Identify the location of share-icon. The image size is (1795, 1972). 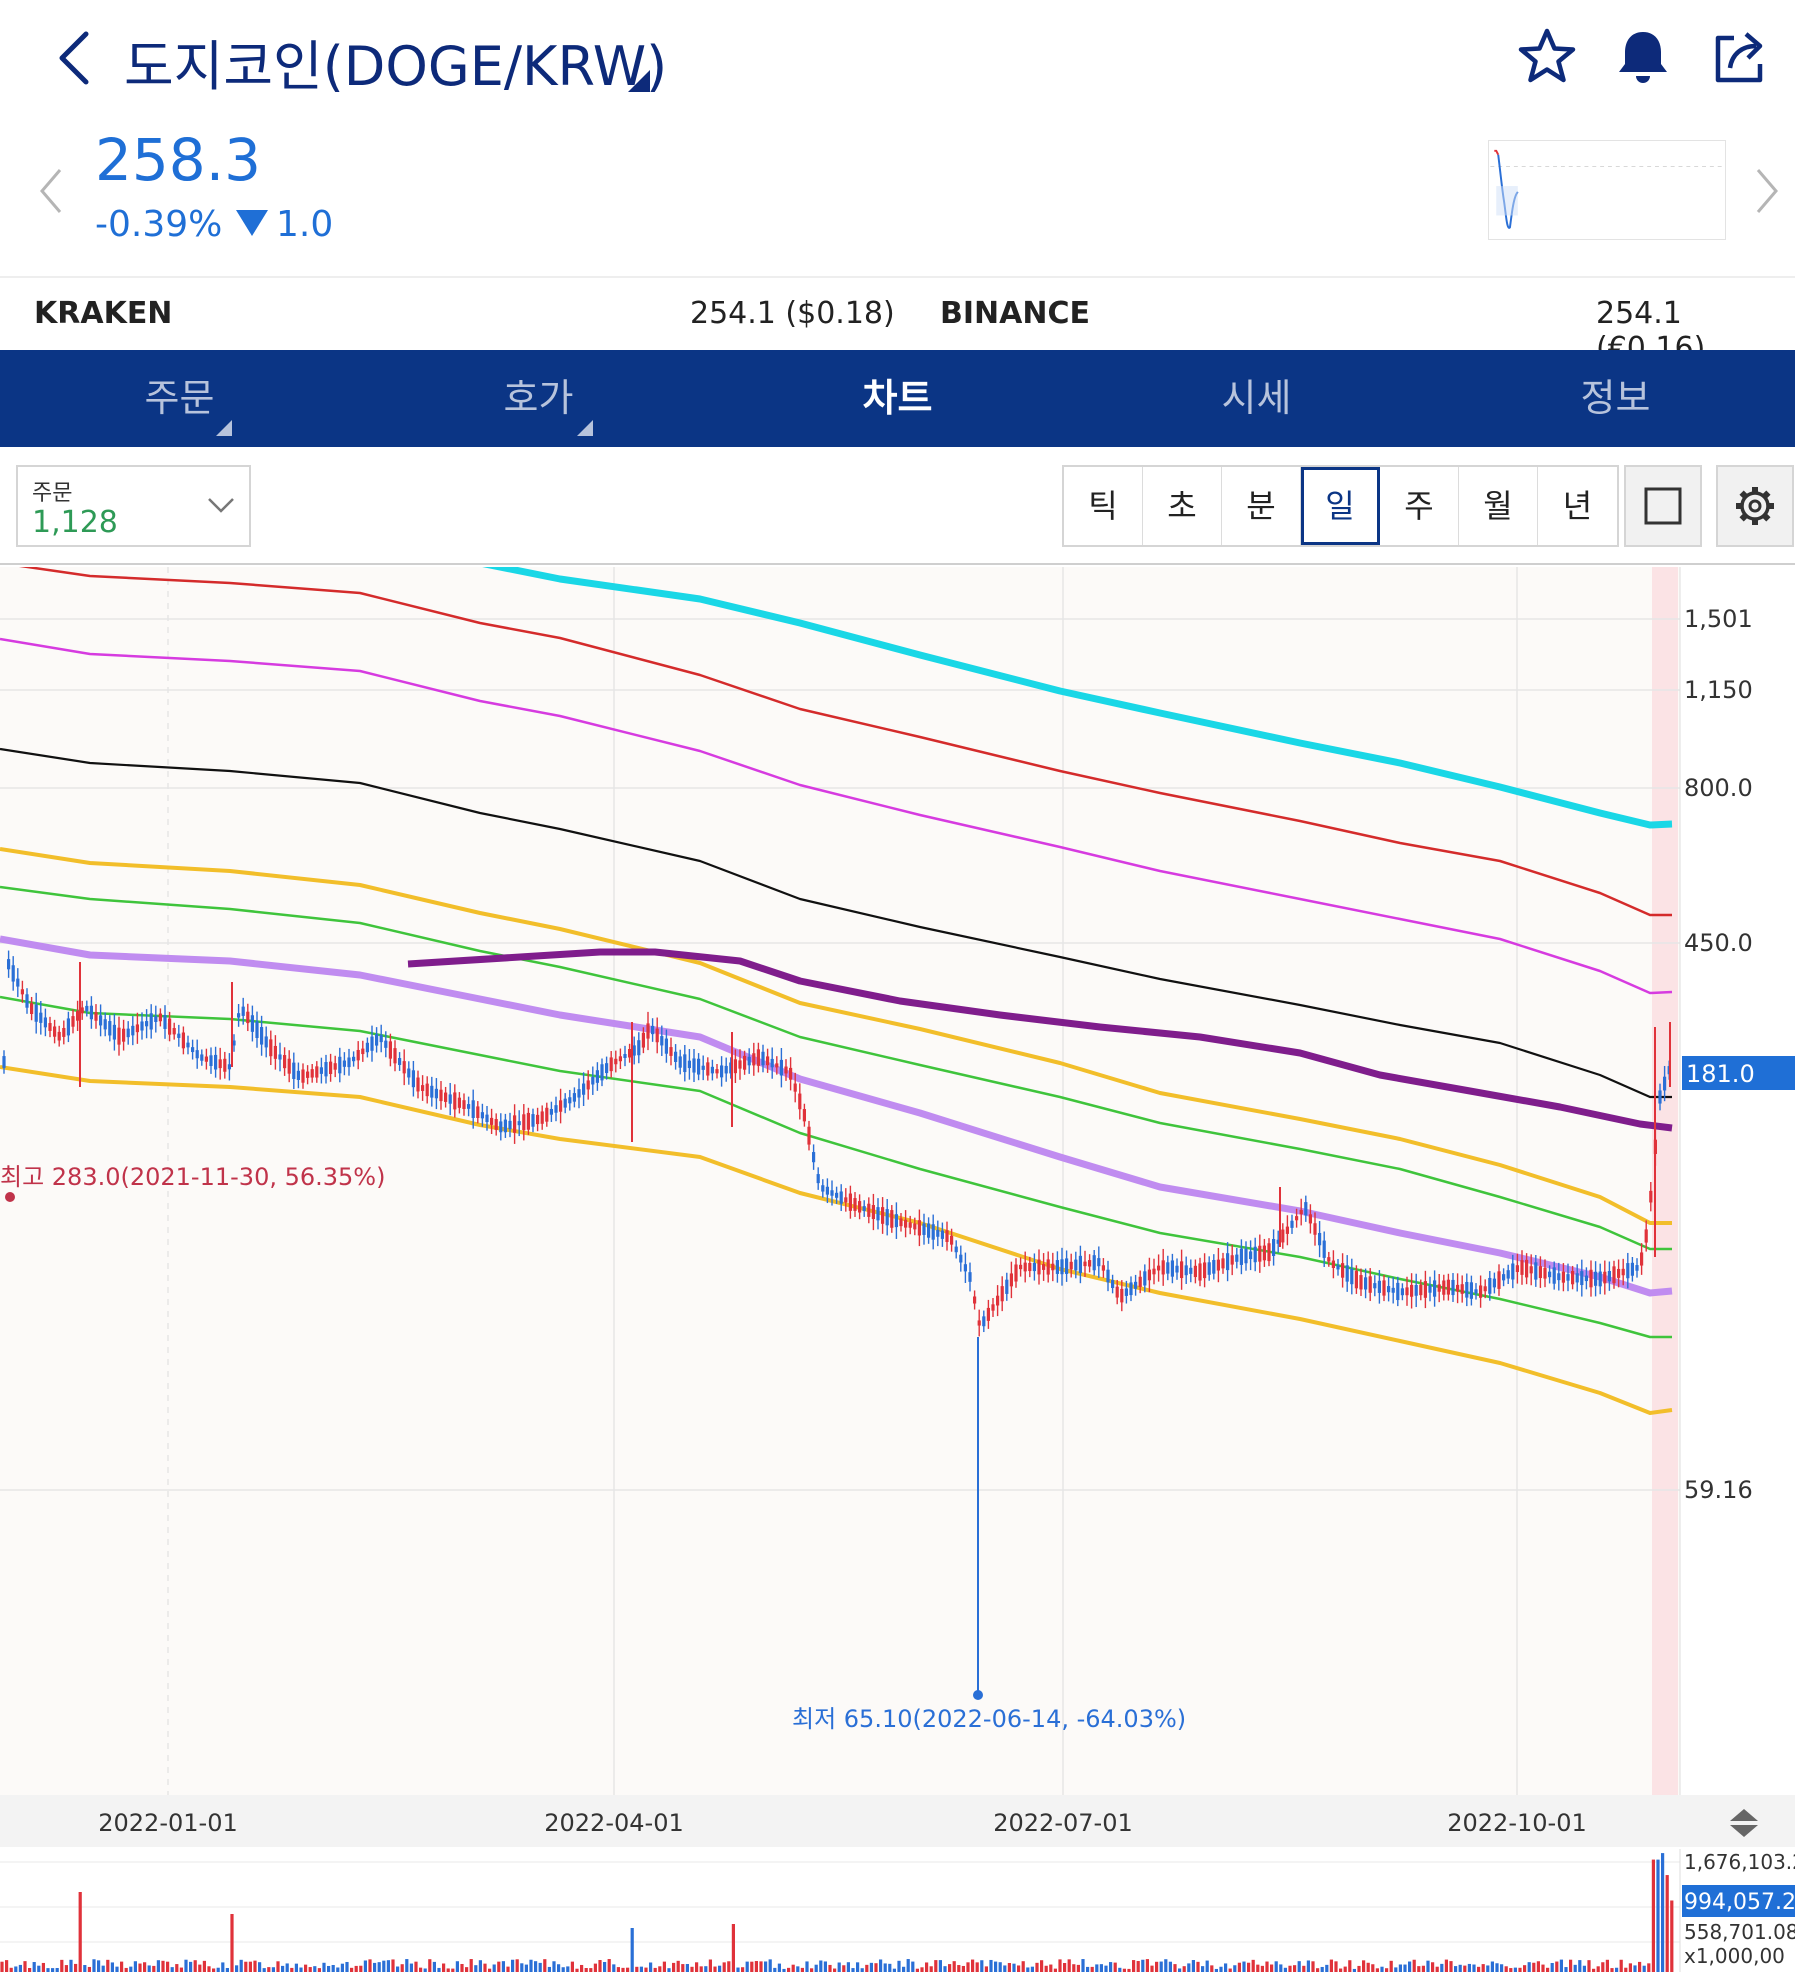
(1739, 57).